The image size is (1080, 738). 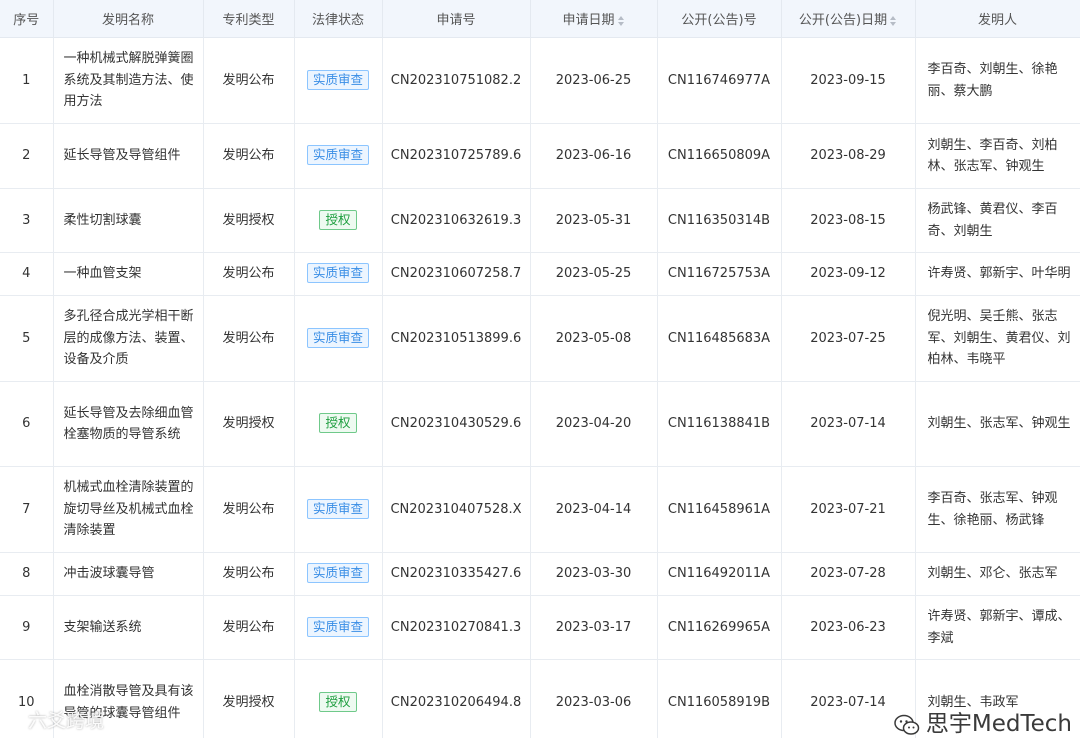 I want to click on cell-publication-number: CN116485683A, so click(x=719, y=338).